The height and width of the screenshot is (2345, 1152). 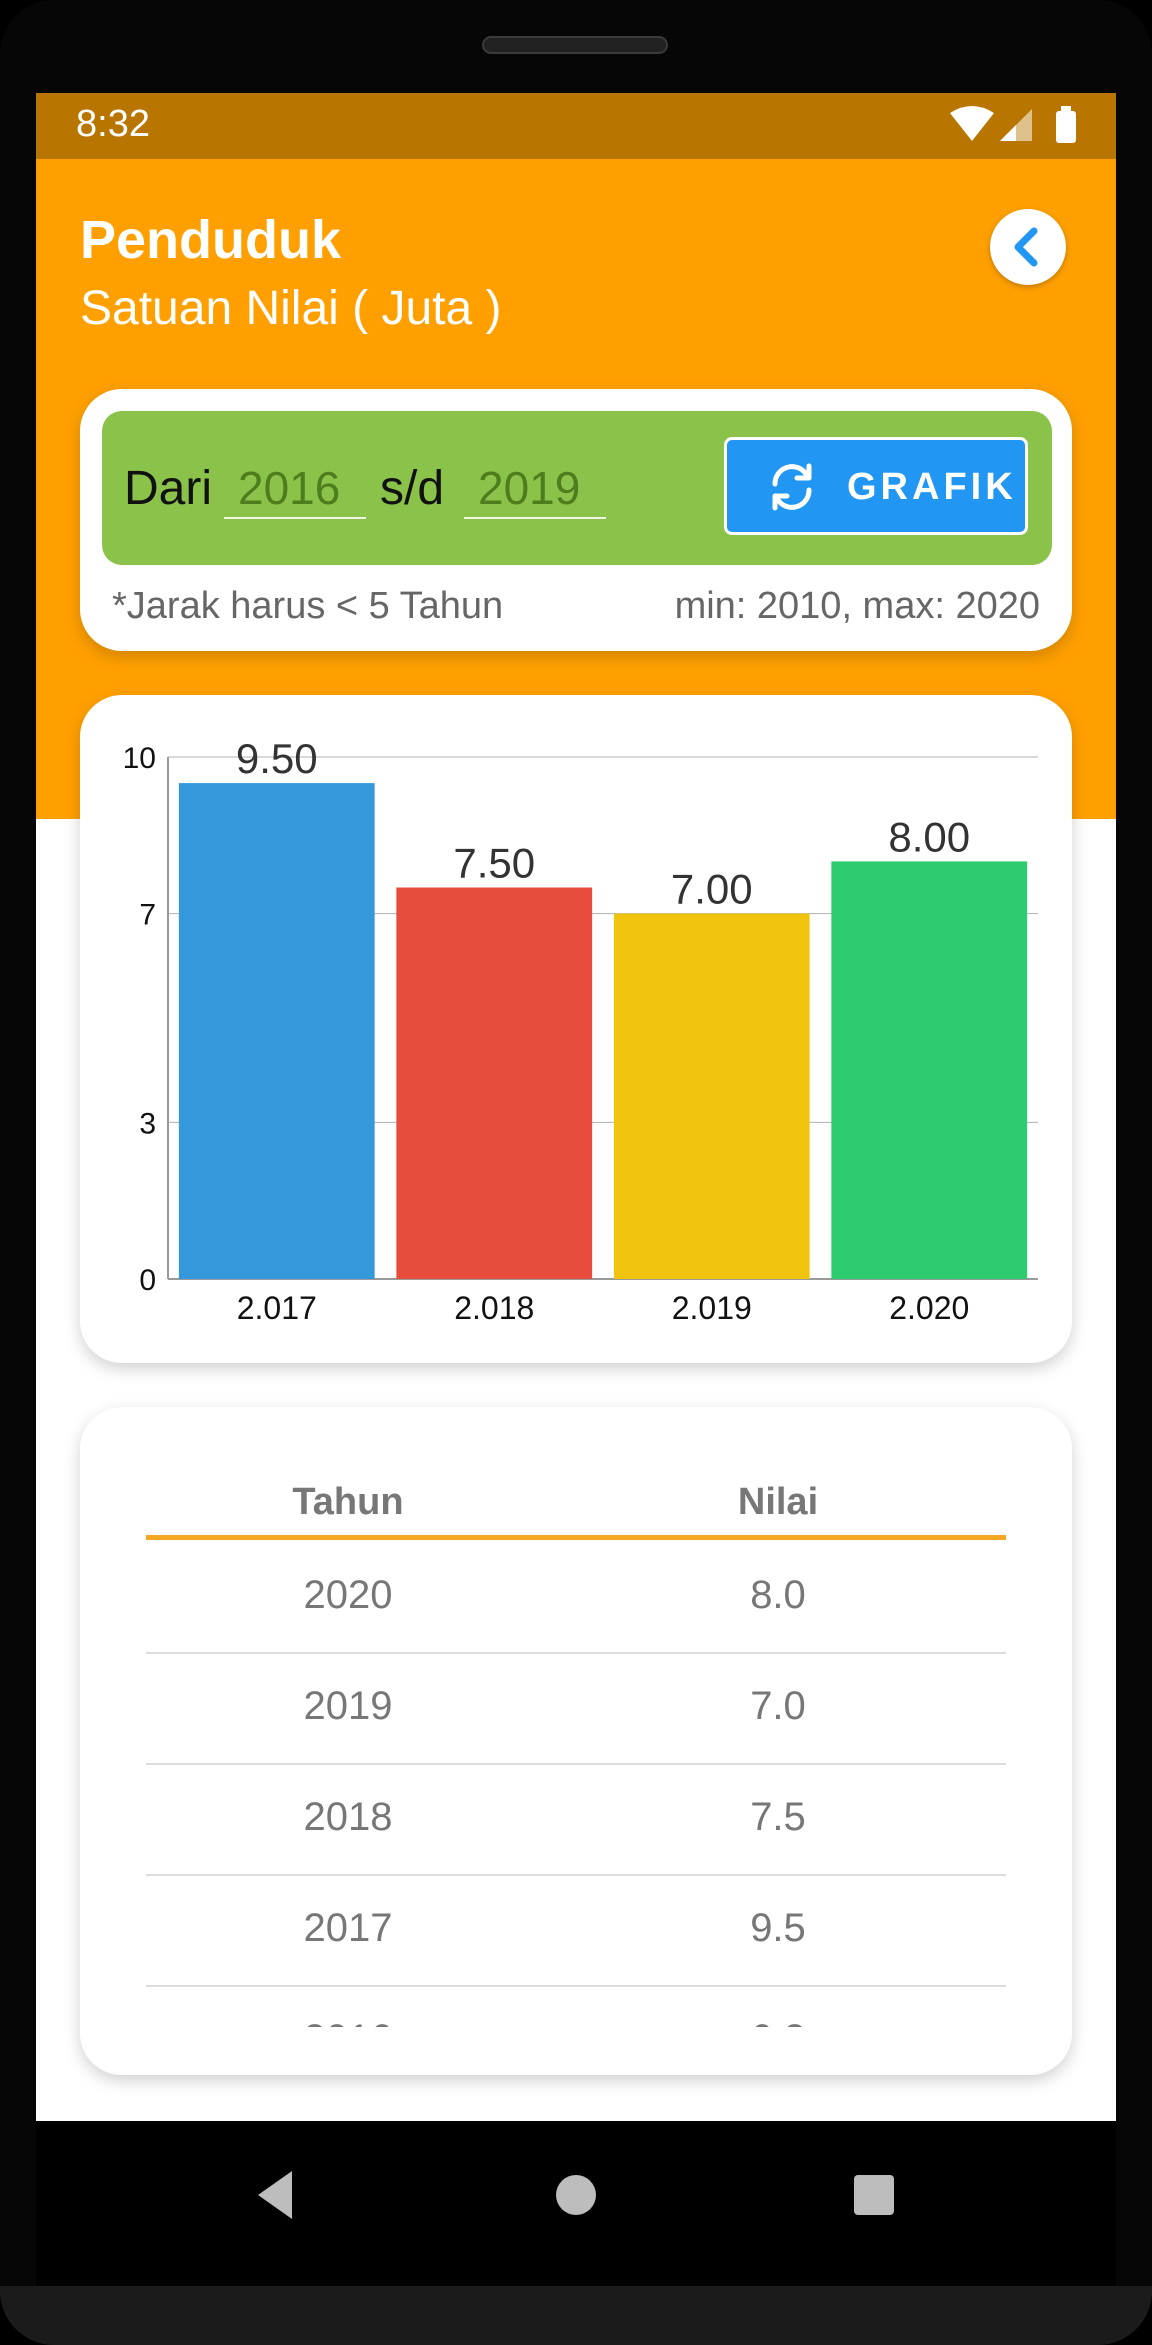 I want to click on grafik-button: GRAFIK, so click(x=876, y=486).